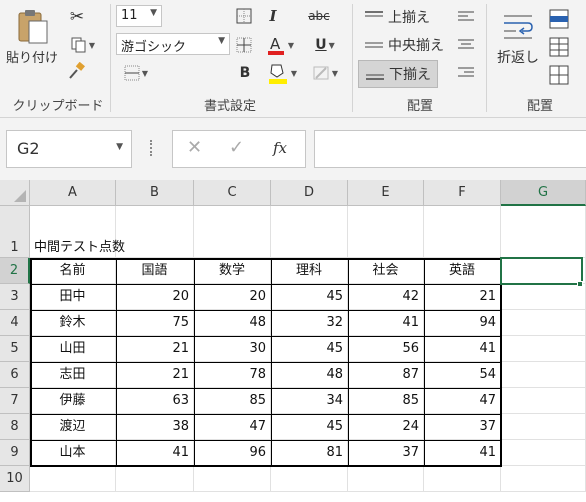 Image resolution: width=586 pixels, height=502 pixels. I want to click on format-painter-button, so click(77, 71).